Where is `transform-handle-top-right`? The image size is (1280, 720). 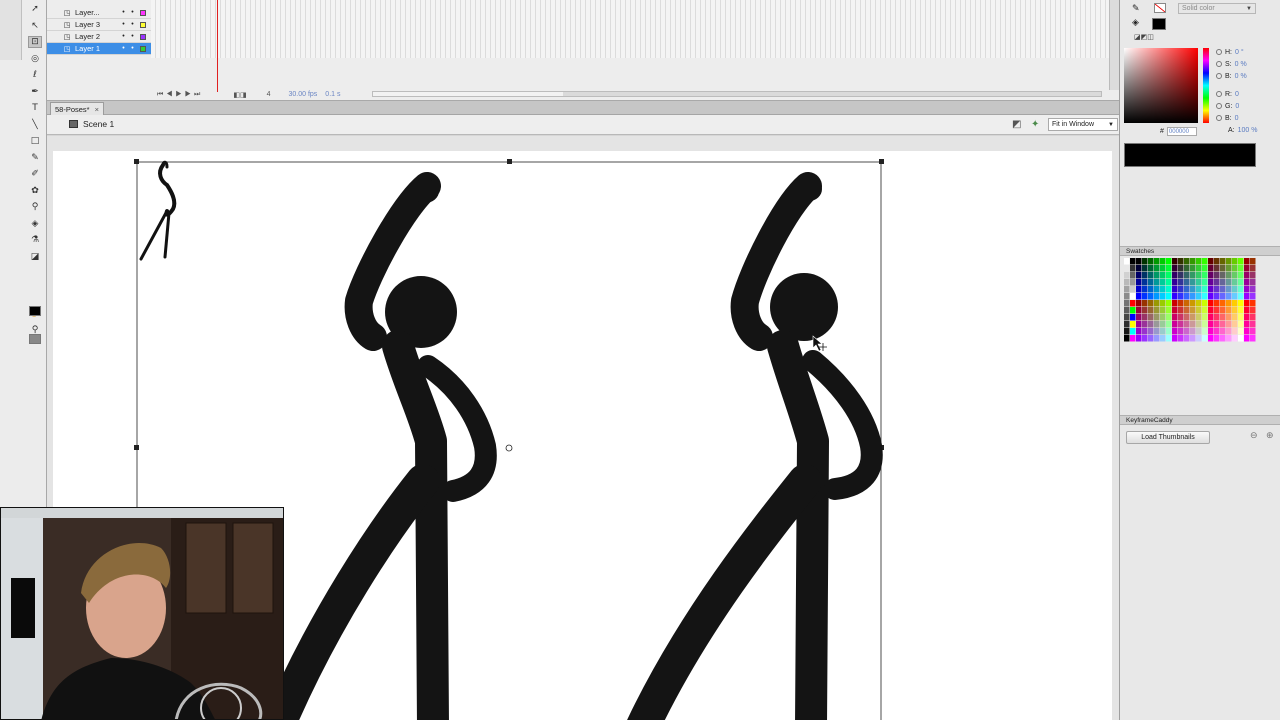
transform-handle-top-right is located at coordinates (881, 161).